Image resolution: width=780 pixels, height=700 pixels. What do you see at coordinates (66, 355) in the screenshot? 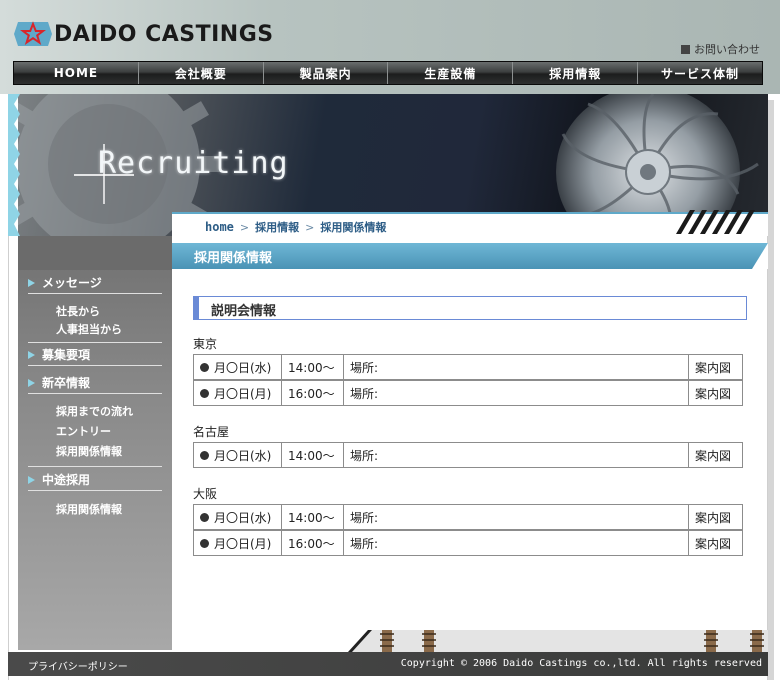
I see `sidebar-section-label: 募集要項` at bounding box center [66, 355].